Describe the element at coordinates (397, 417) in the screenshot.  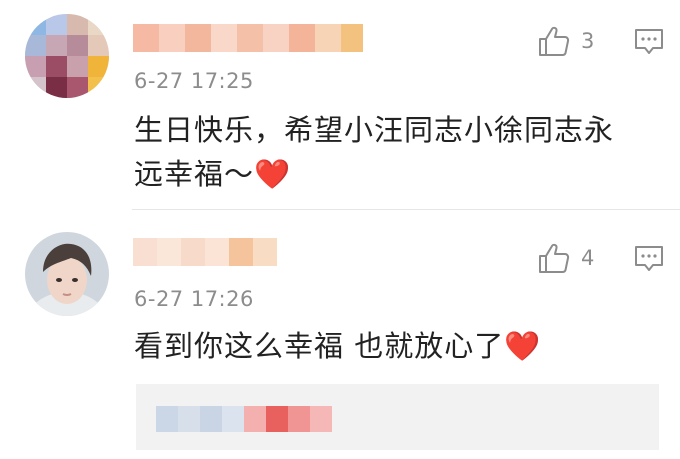
I see `sub-reply-preview` at that location.